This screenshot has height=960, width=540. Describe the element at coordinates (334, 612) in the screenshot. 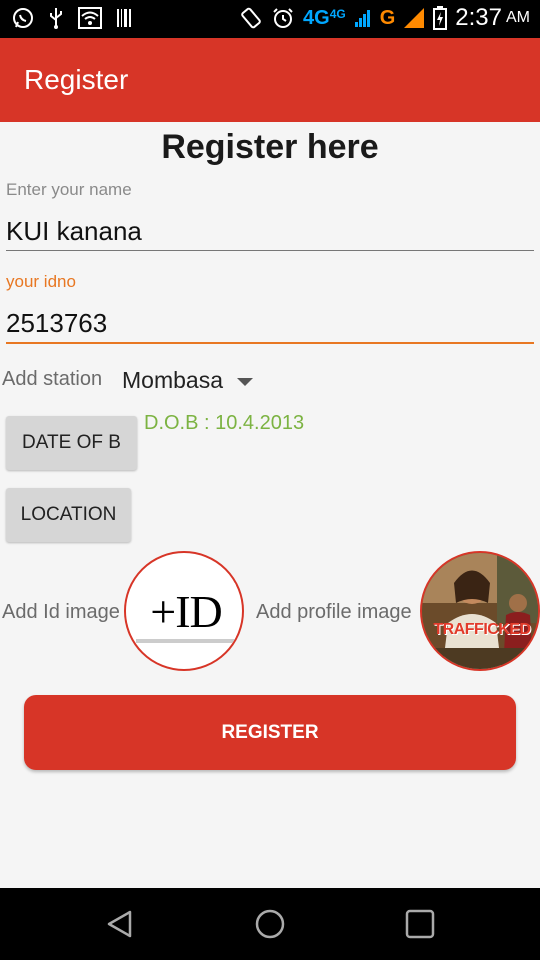

I see `profile-image-label: Add profile image` at that location.